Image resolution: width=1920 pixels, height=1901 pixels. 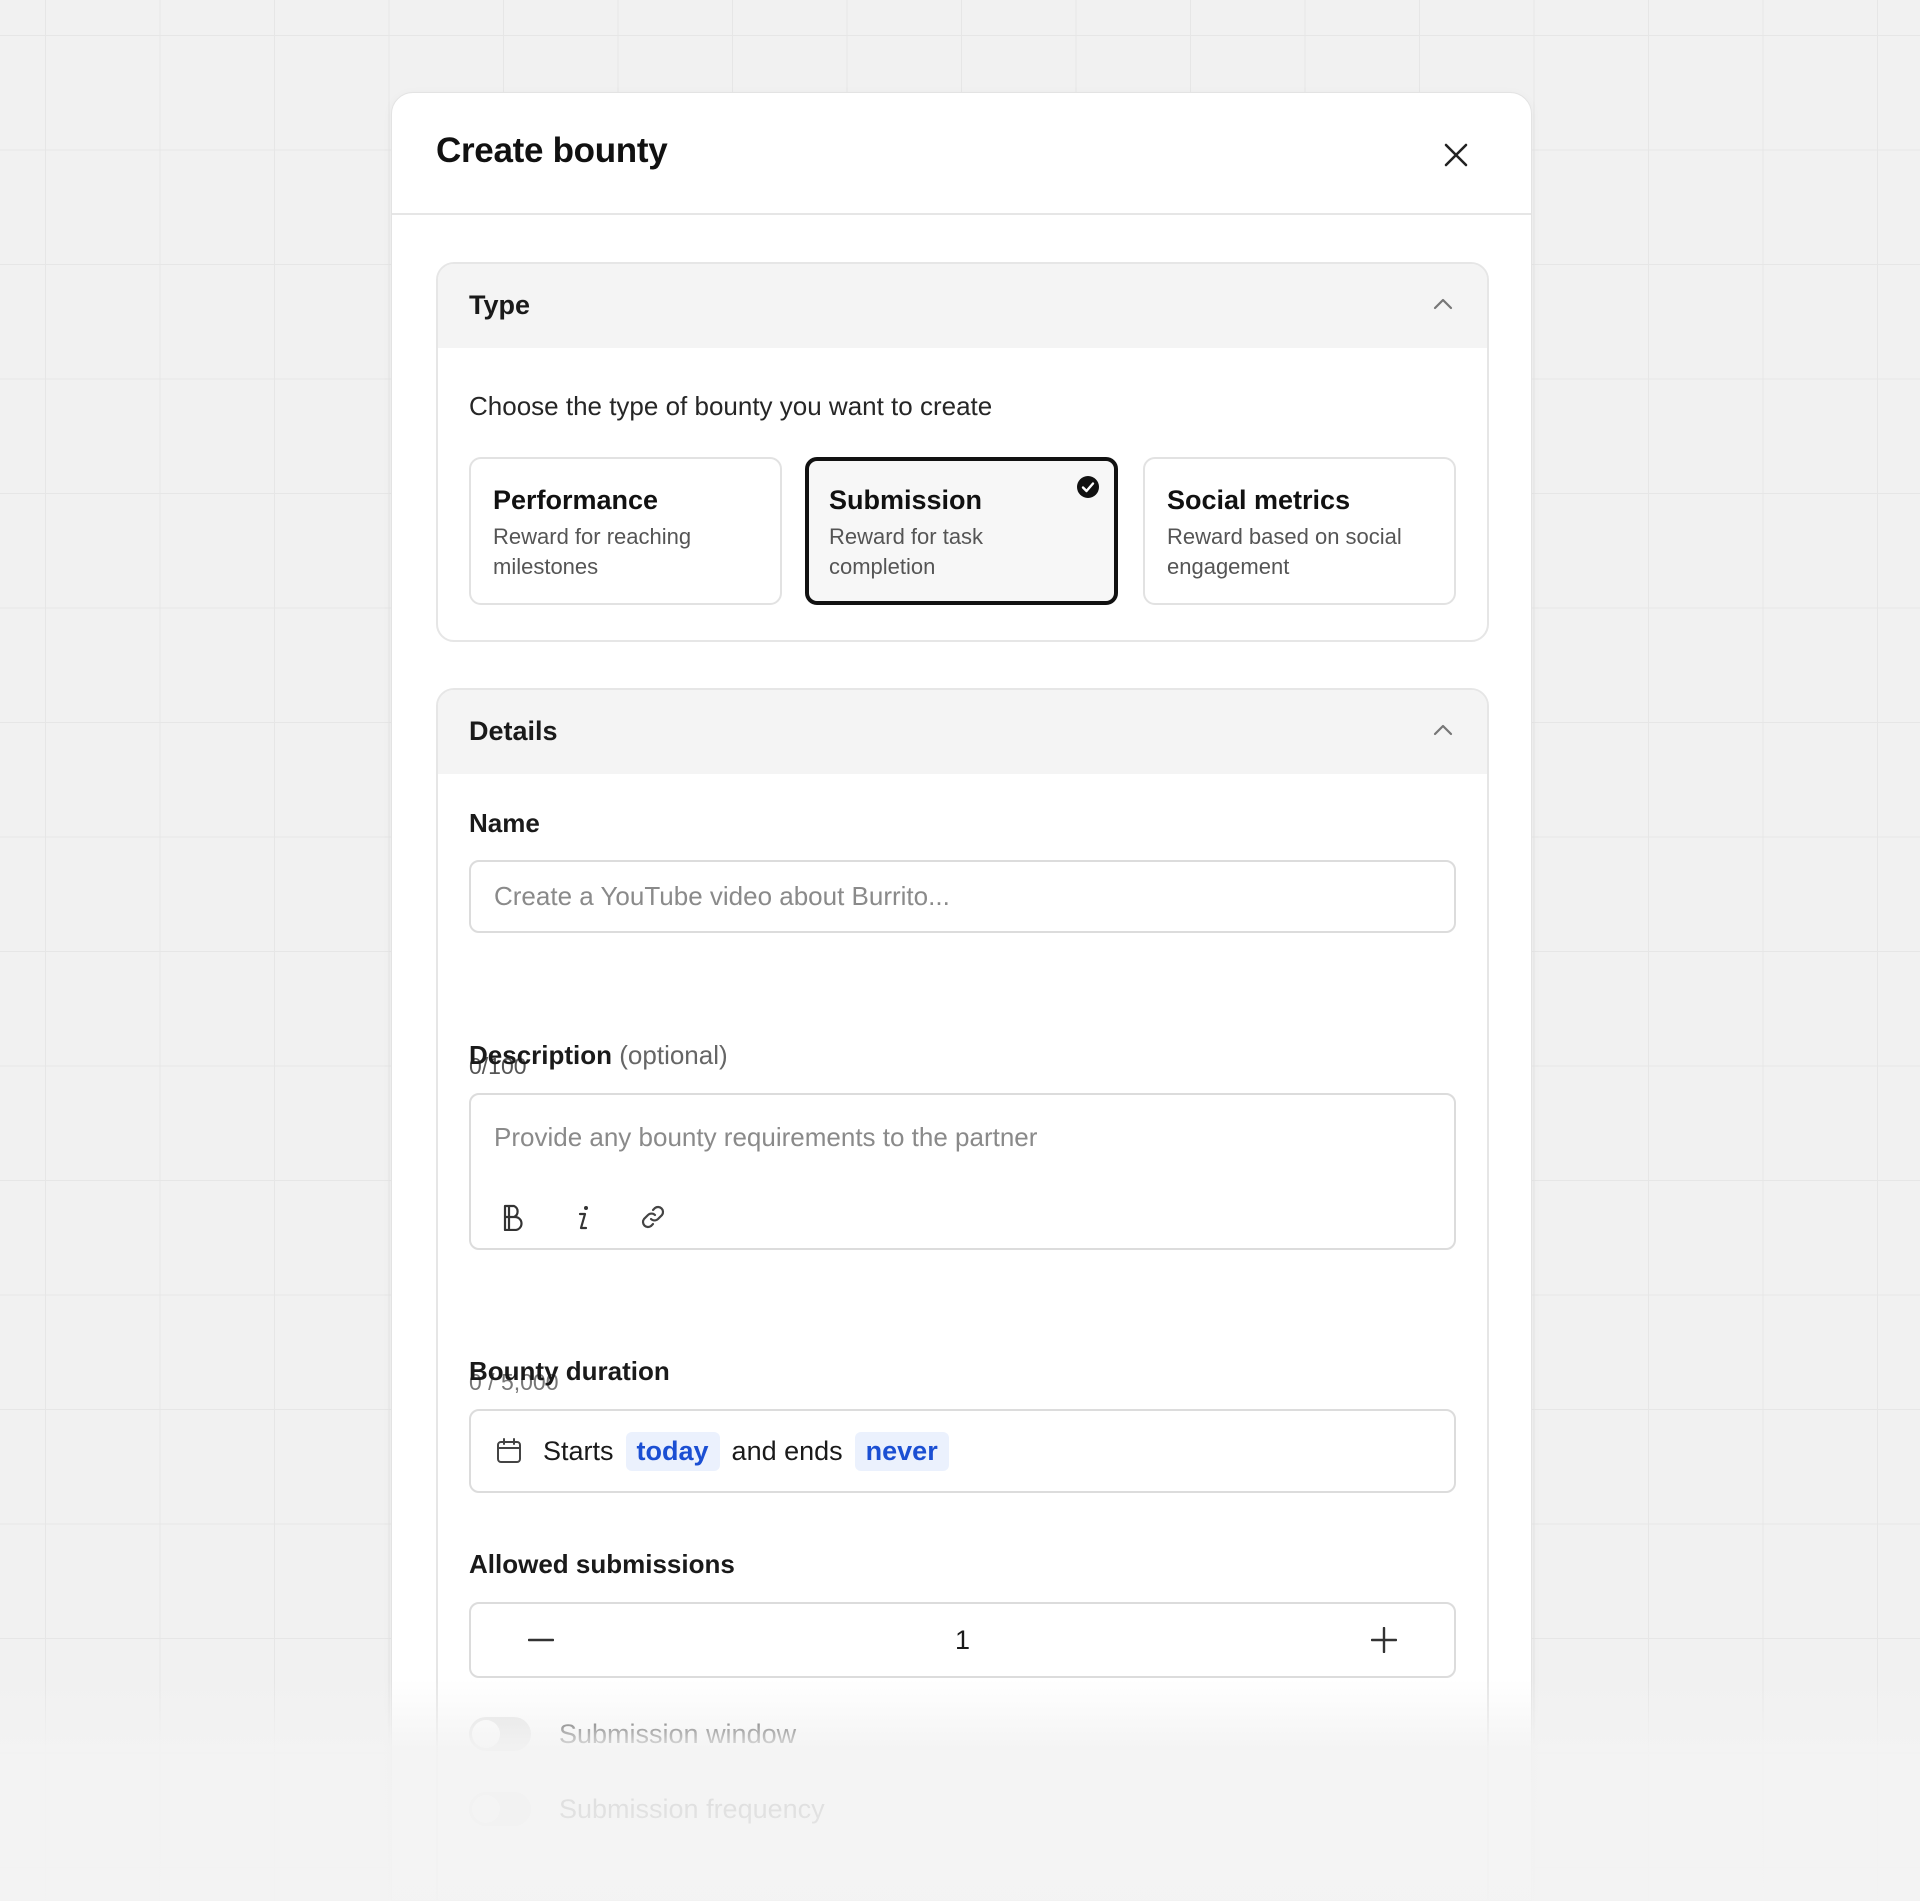 What do you see at coordinates (962, 306) in the screenshot?
I see `type-section-header: Type` at bounding box center [962, 306].